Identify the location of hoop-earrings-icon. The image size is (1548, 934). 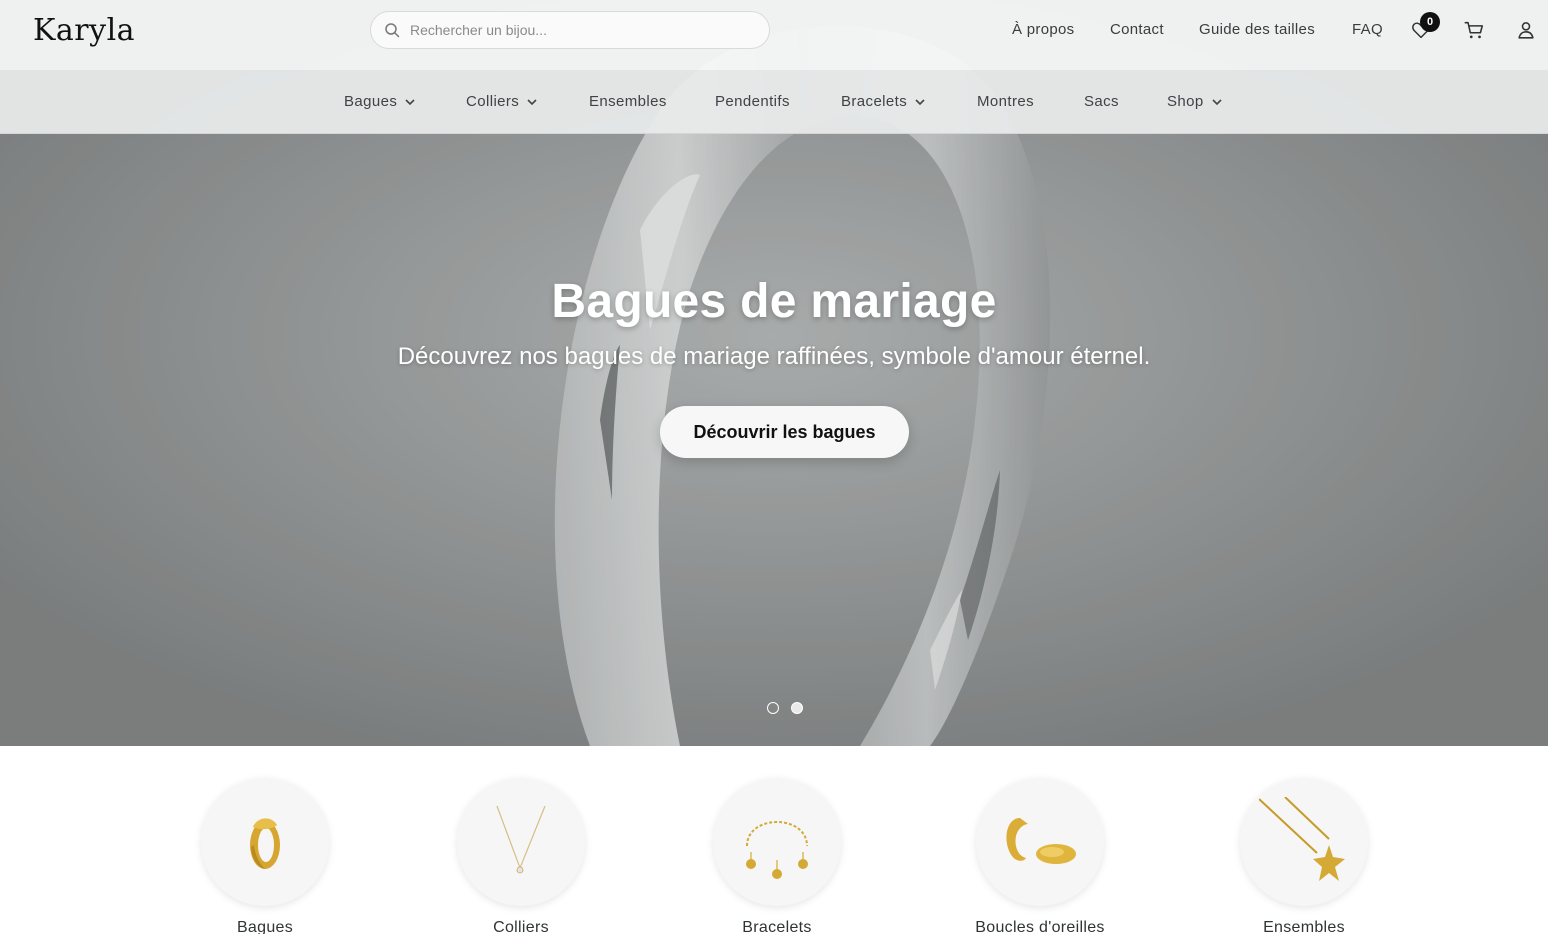
(1041, 841).